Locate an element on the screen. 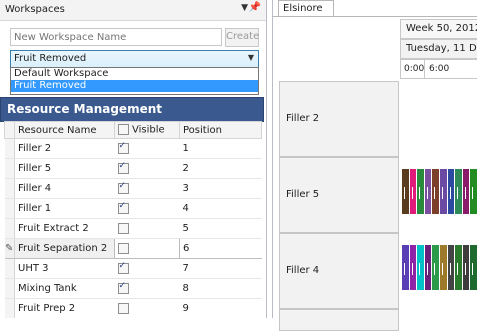 This screenshot has height=331, width=477. chevron-down-icon: ▼ is located at coordinates (250, 57).